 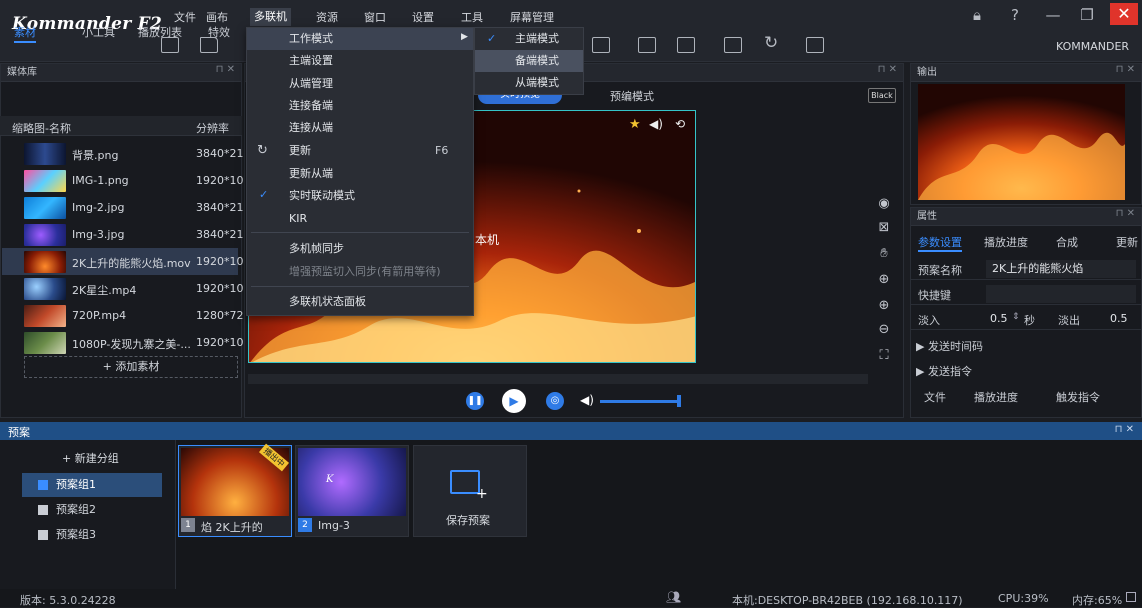 What do you see at coordinates (884, 306) in the screenshot?
I see `zoom-in-icon: ⊕` at bounding box center [884, 306].